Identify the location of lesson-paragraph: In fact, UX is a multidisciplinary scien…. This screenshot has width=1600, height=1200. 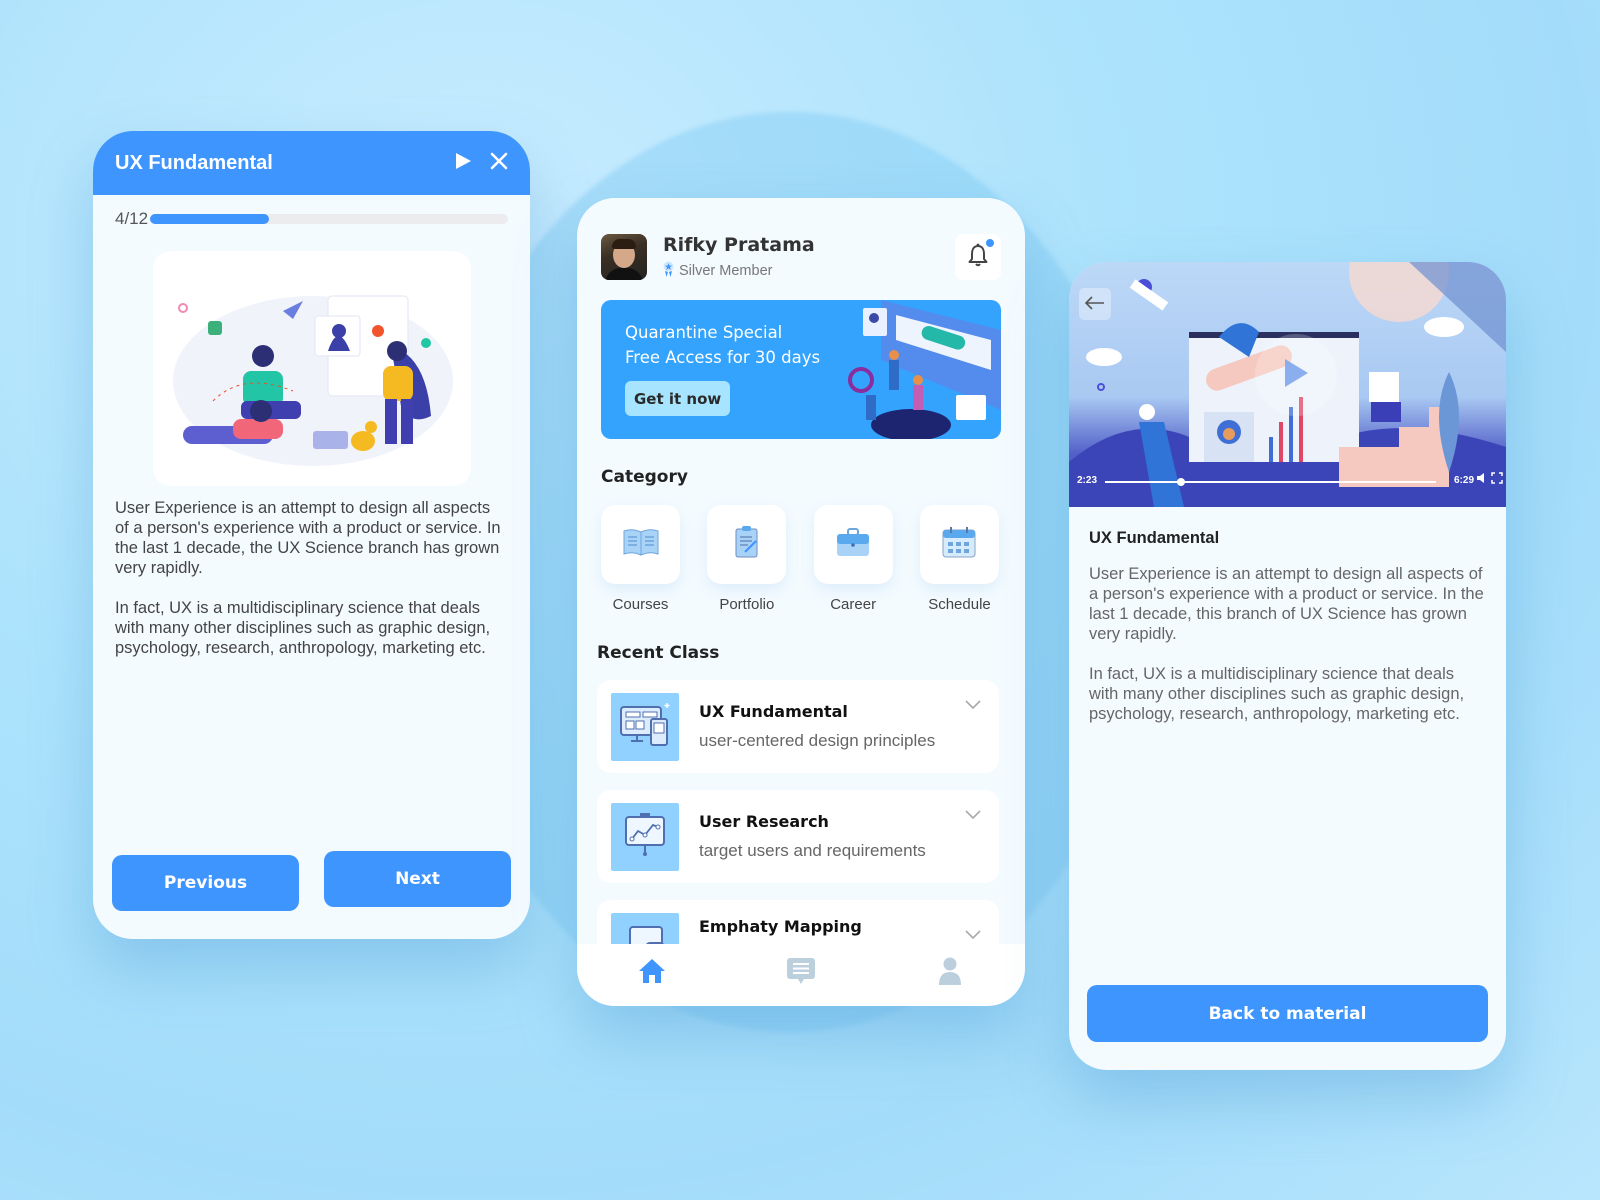
(303, 628).